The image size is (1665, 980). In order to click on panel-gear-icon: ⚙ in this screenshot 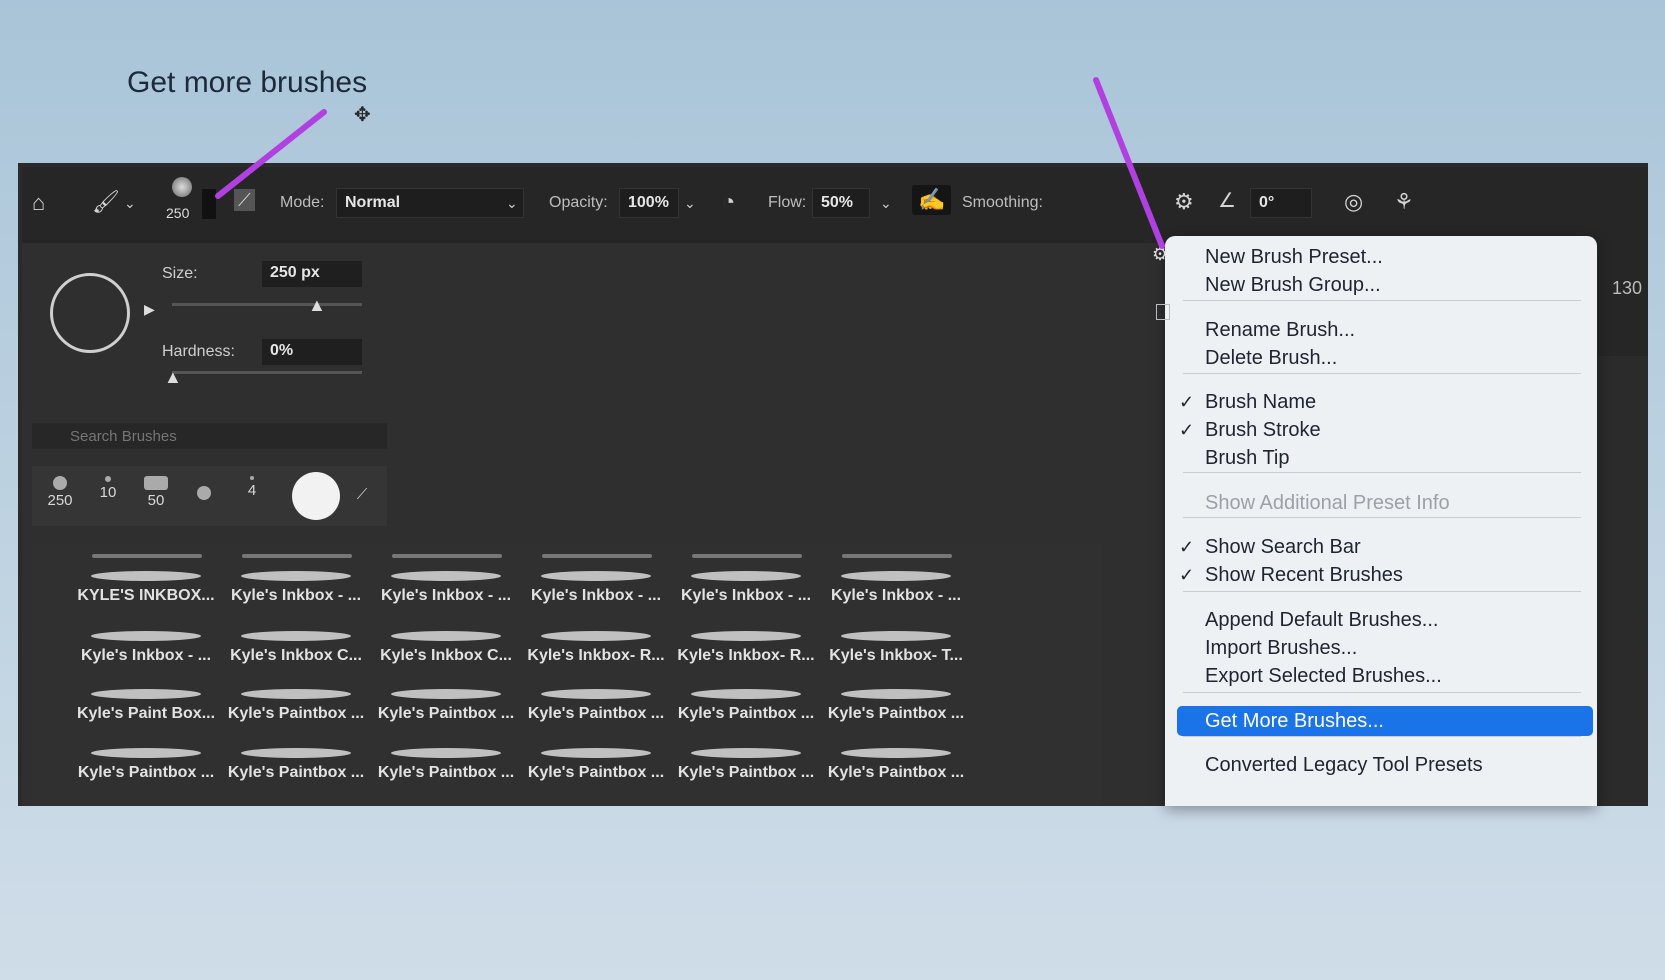, I will do `click(1160, 254)`.